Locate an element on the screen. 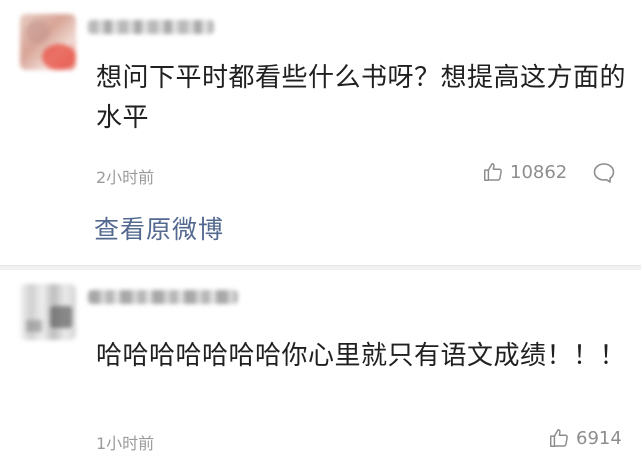 This screenshot has height=456, width=641. comment-text: 哈哈哈哈哈哈哈你心里就只有语文成绩！！！ is located at coordinates (361, 356).